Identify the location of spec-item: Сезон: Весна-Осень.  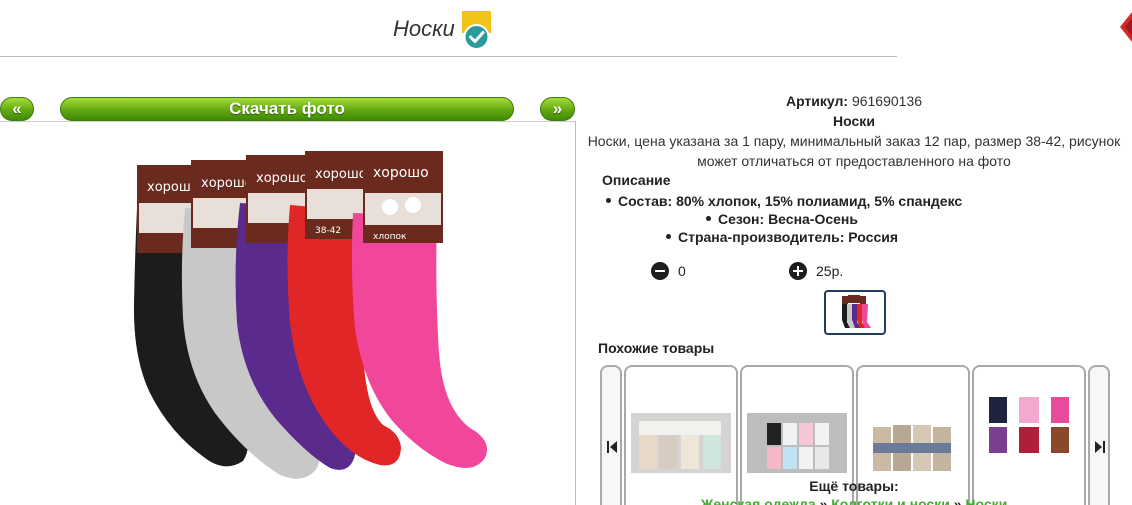
(782, 219).